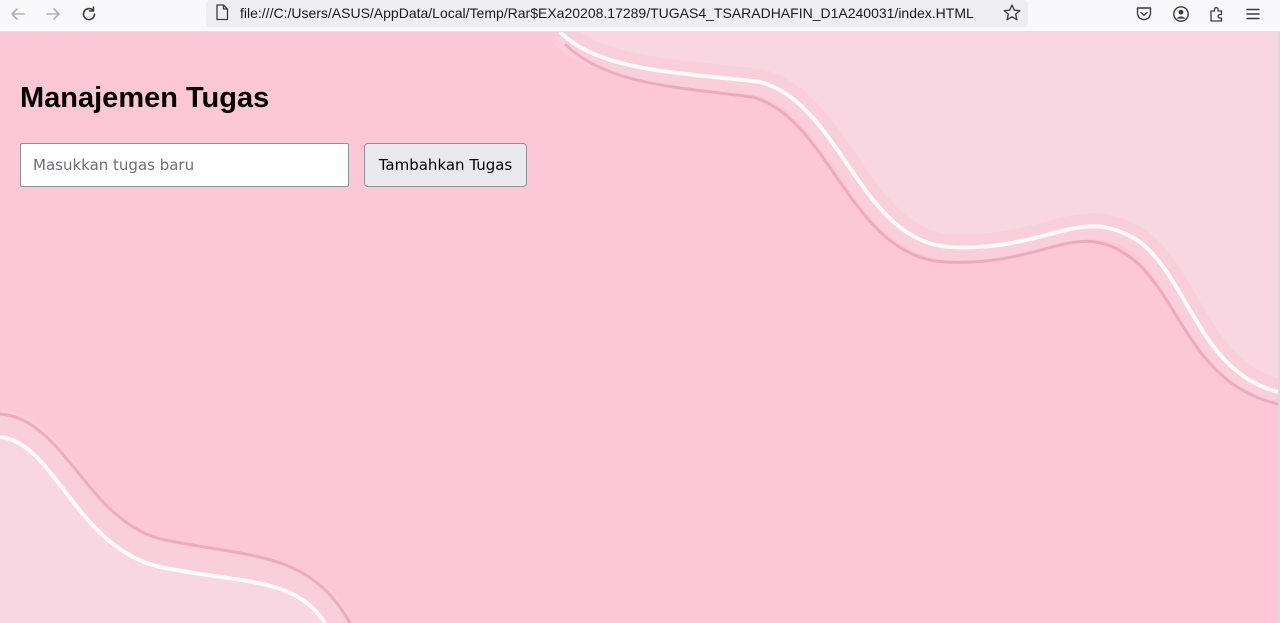 Image resolution: width=1280 pixels, height=623 pixels. What do you see at coordinates (445, 165) in the screenshot?
I see `add-task-button: Tambahkan Tugas` at bounding box center [445, 165].